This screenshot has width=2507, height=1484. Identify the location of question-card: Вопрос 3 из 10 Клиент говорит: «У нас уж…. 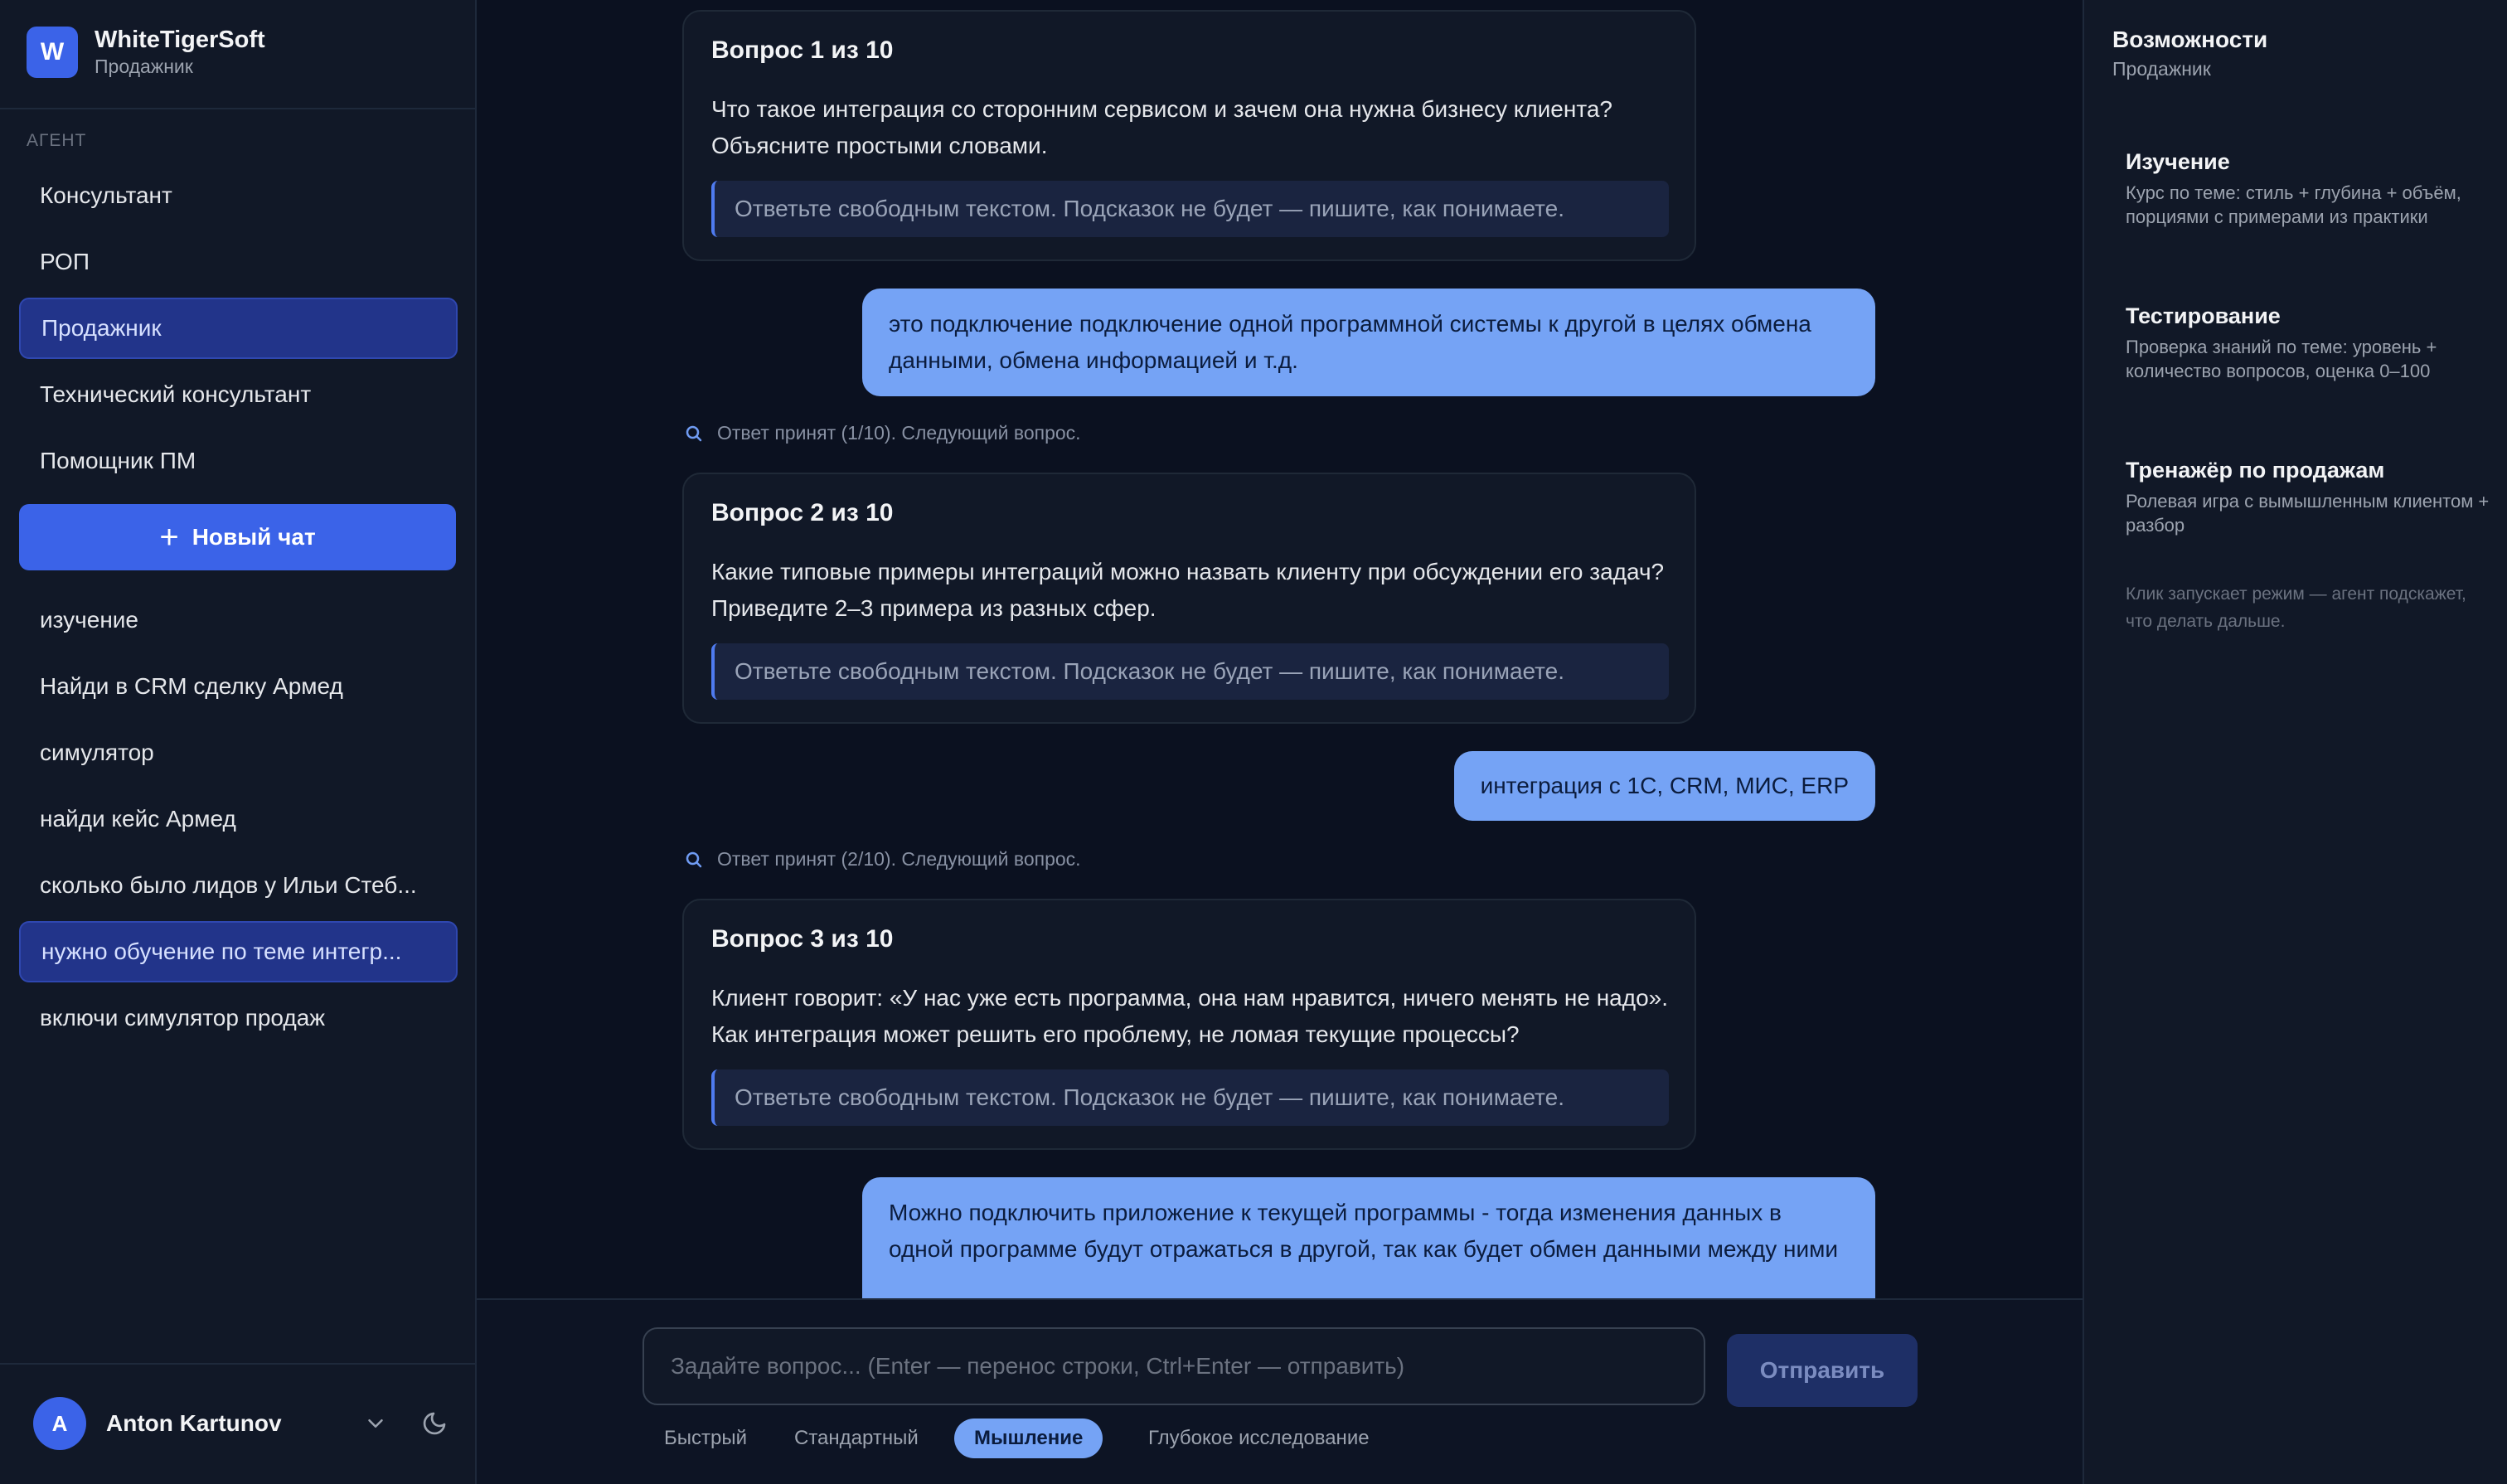
(1189, 1025).